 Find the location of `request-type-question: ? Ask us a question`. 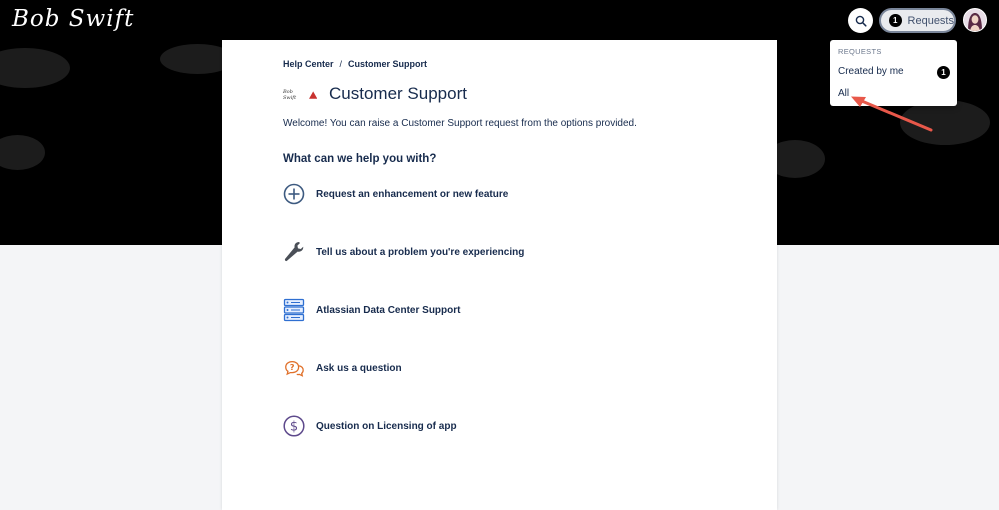

request-type-question: ? Ask us a question is located at coordinates (342, 368).